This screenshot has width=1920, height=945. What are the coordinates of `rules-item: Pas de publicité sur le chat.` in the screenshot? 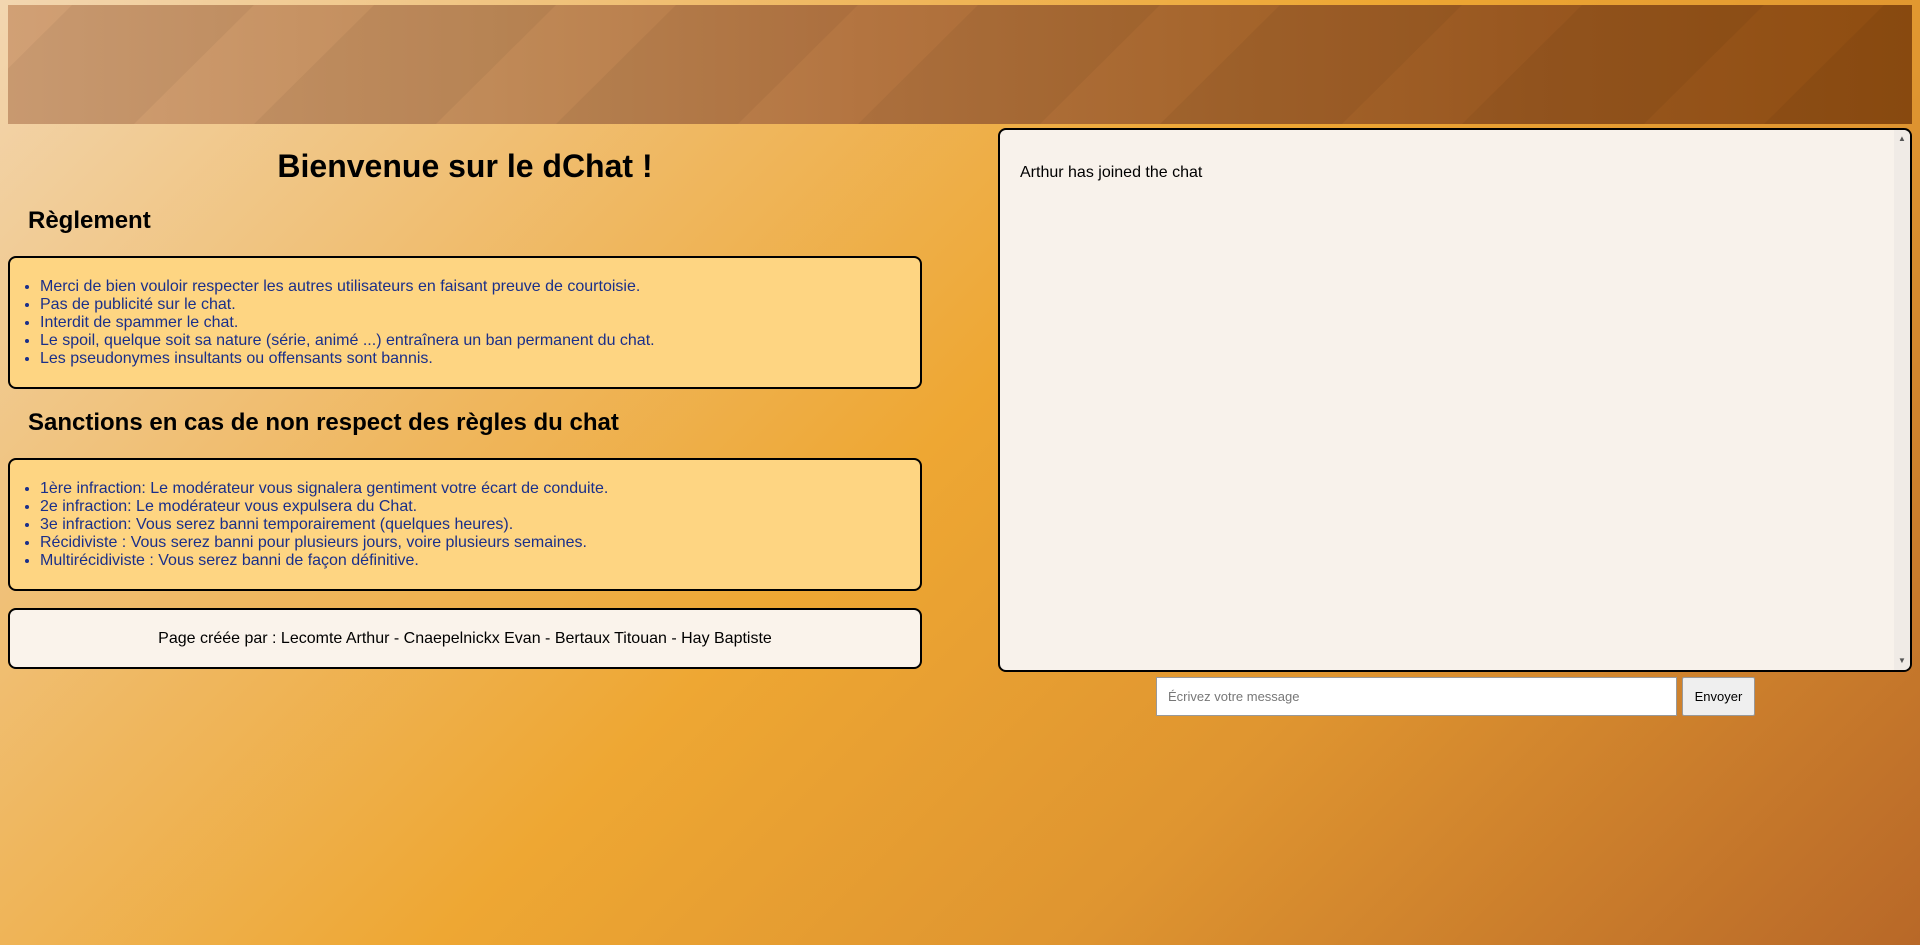 It's located at (480, 305).